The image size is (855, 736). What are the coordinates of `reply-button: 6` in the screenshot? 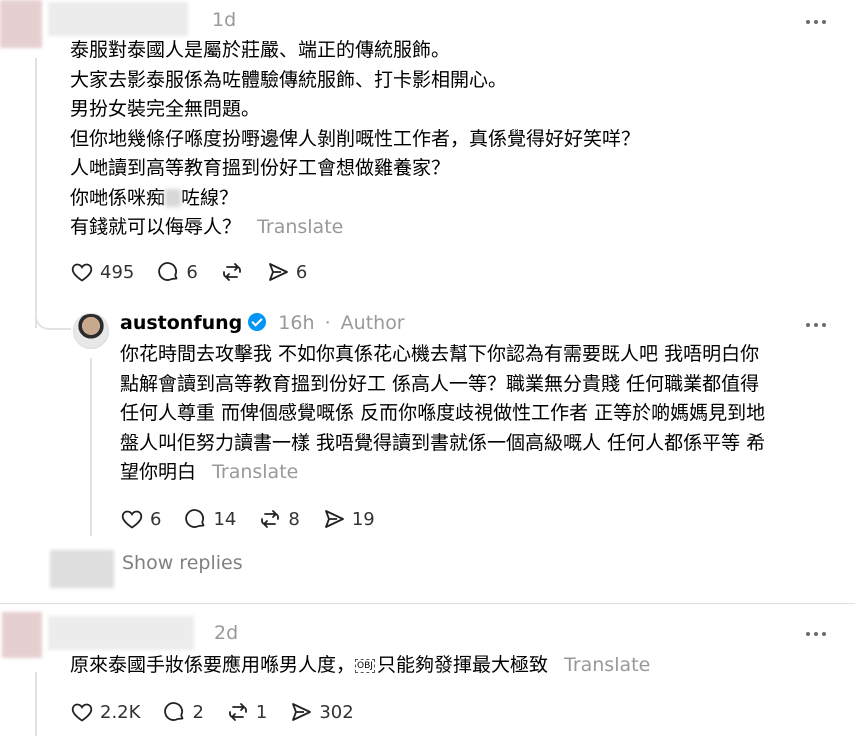 It's located at (177, 272).